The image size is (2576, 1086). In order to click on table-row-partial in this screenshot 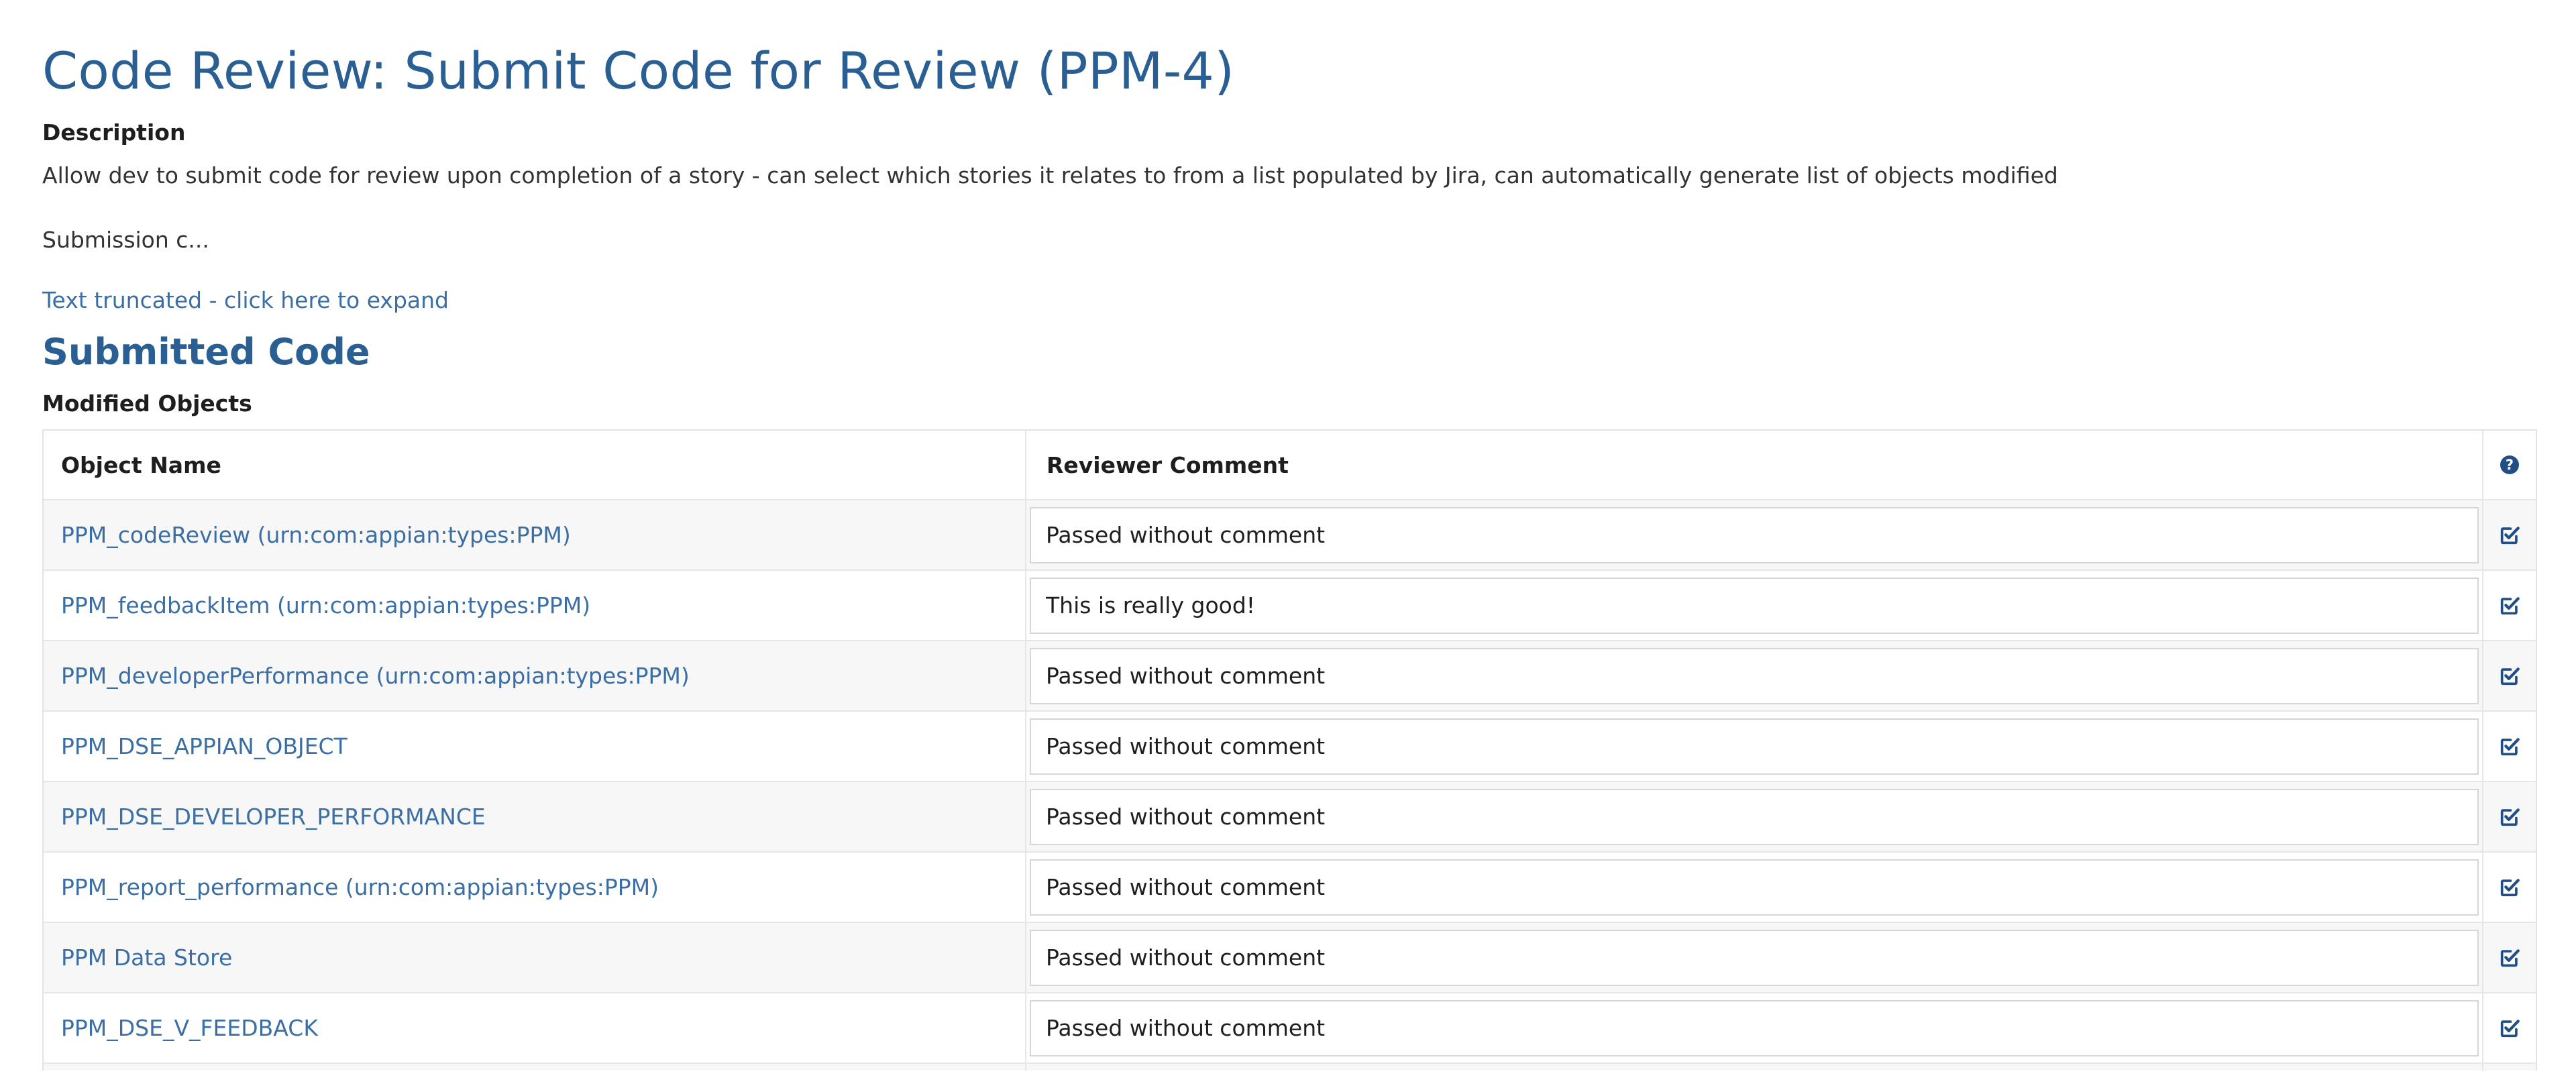, I will do `click(1290, 1067)`.